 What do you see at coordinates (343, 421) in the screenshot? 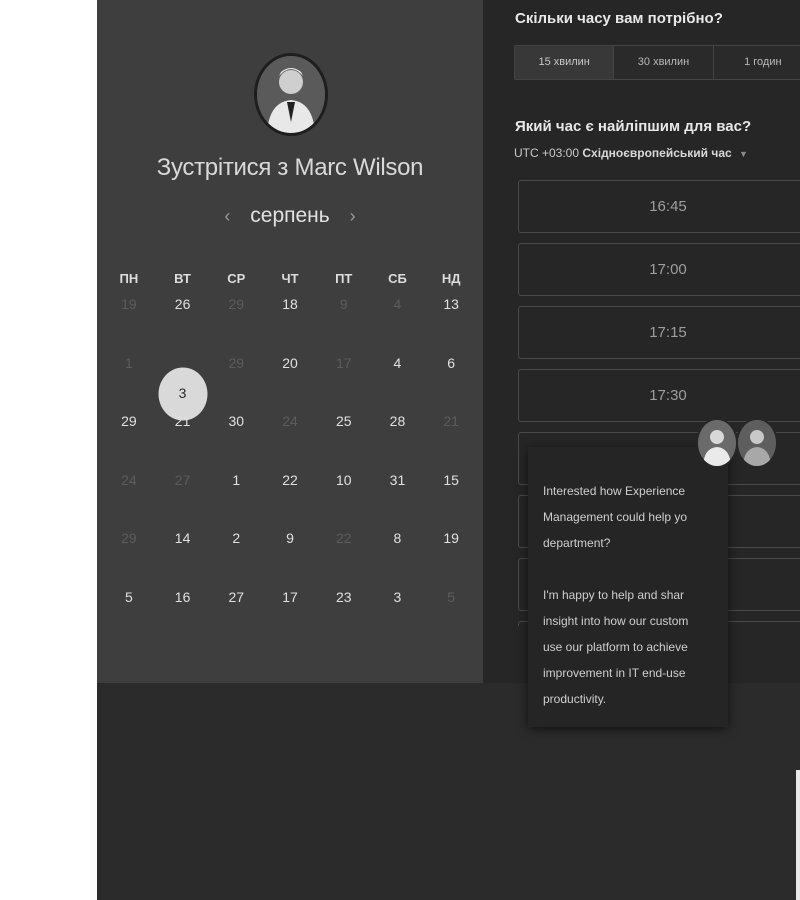
I see `calendar-day-number: 25` at bounding box center [343, 421].